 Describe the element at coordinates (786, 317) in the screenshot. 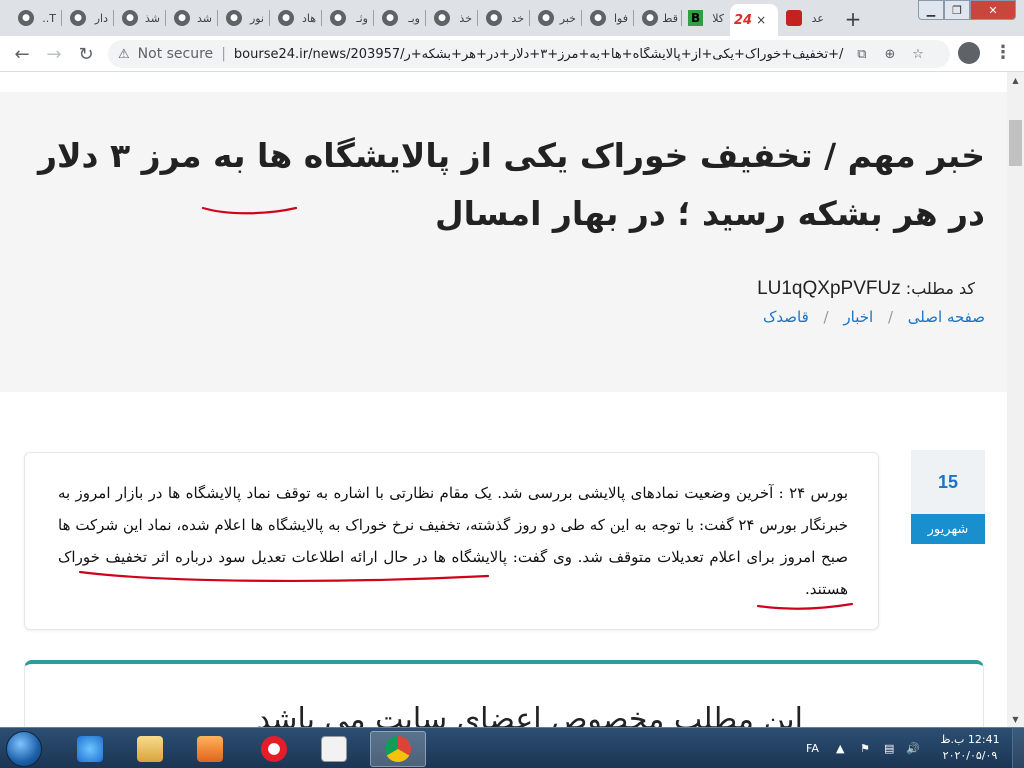

I see `breadcrumb-ghasedak: قاصدک` at that location.